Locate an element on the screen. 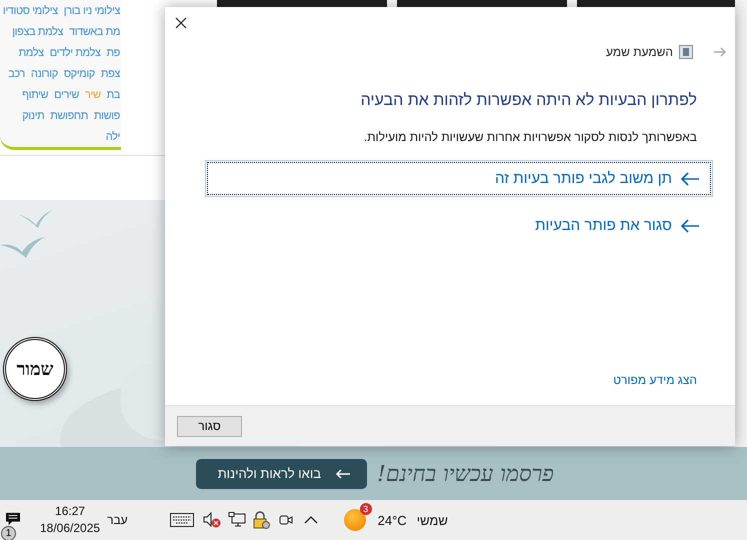  tag-link: צלמת ילדים is located at coordinates (75, 52).